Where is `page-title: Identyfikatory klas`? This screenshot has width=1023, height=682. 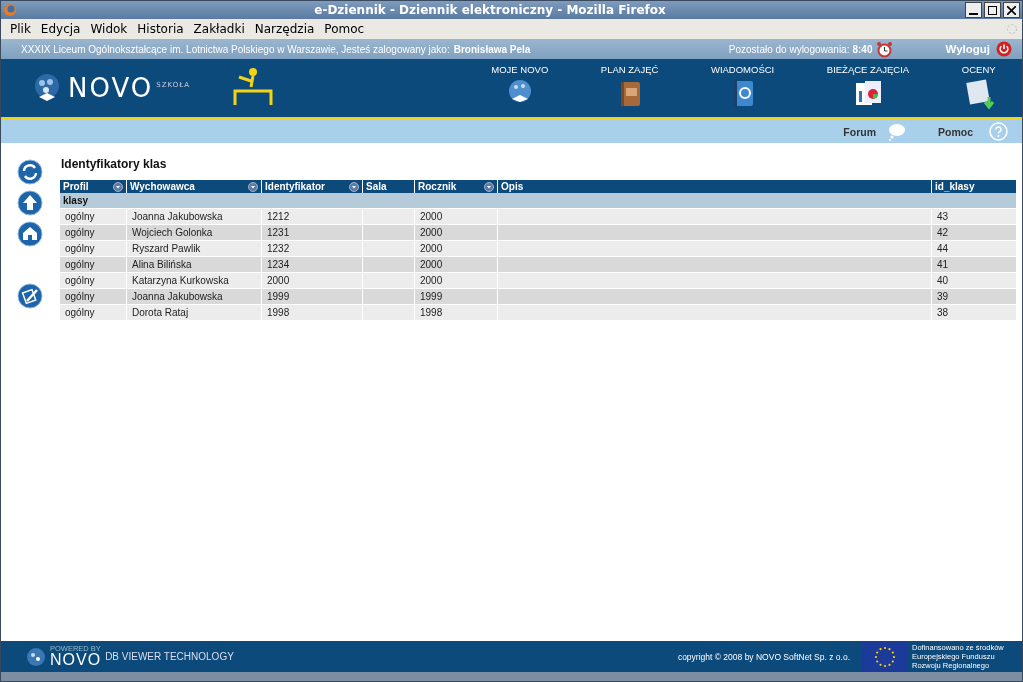
page-title: Identyfikatory klas is located at coordinates (114, 164).